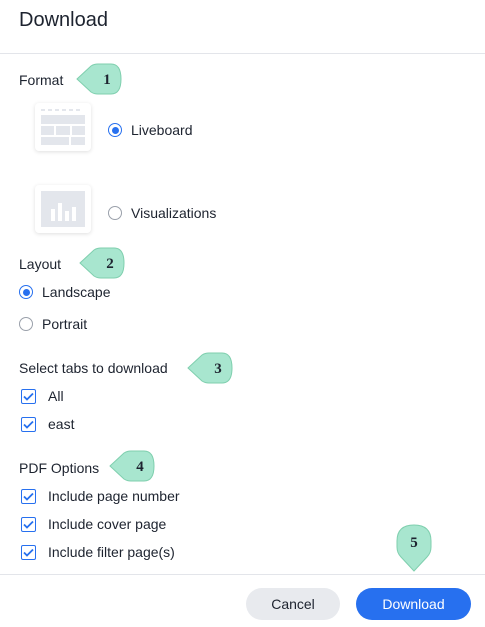  Describe the element at coordinates (59, 468) in the screenshot. I see `pdf-options-label: PDF Options` at that location.